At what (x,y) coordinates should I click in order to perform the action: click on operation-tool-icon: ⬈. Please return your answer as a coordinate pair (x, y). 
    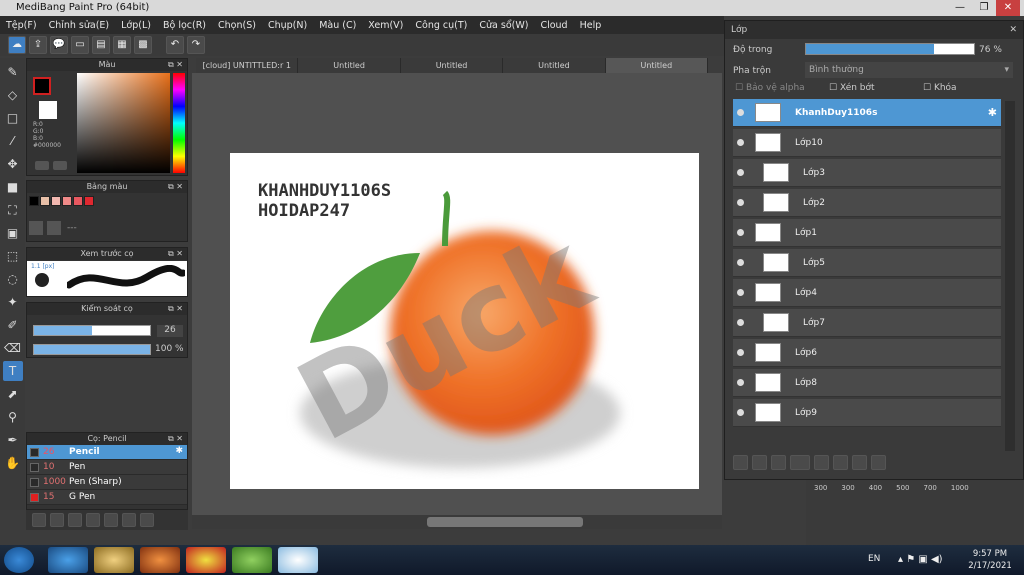
    Looking at the image, I should click on (13, 394).